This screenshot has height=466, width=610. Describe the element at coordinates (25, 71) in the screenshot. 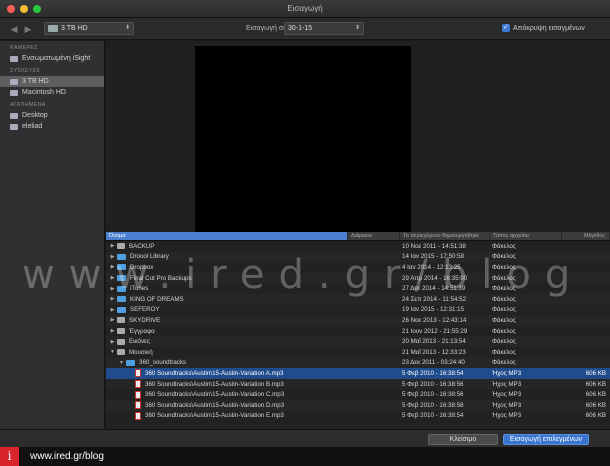

I see `sidebar-section-title: ΣΥΣΚΕΥΕΣ` at that location.